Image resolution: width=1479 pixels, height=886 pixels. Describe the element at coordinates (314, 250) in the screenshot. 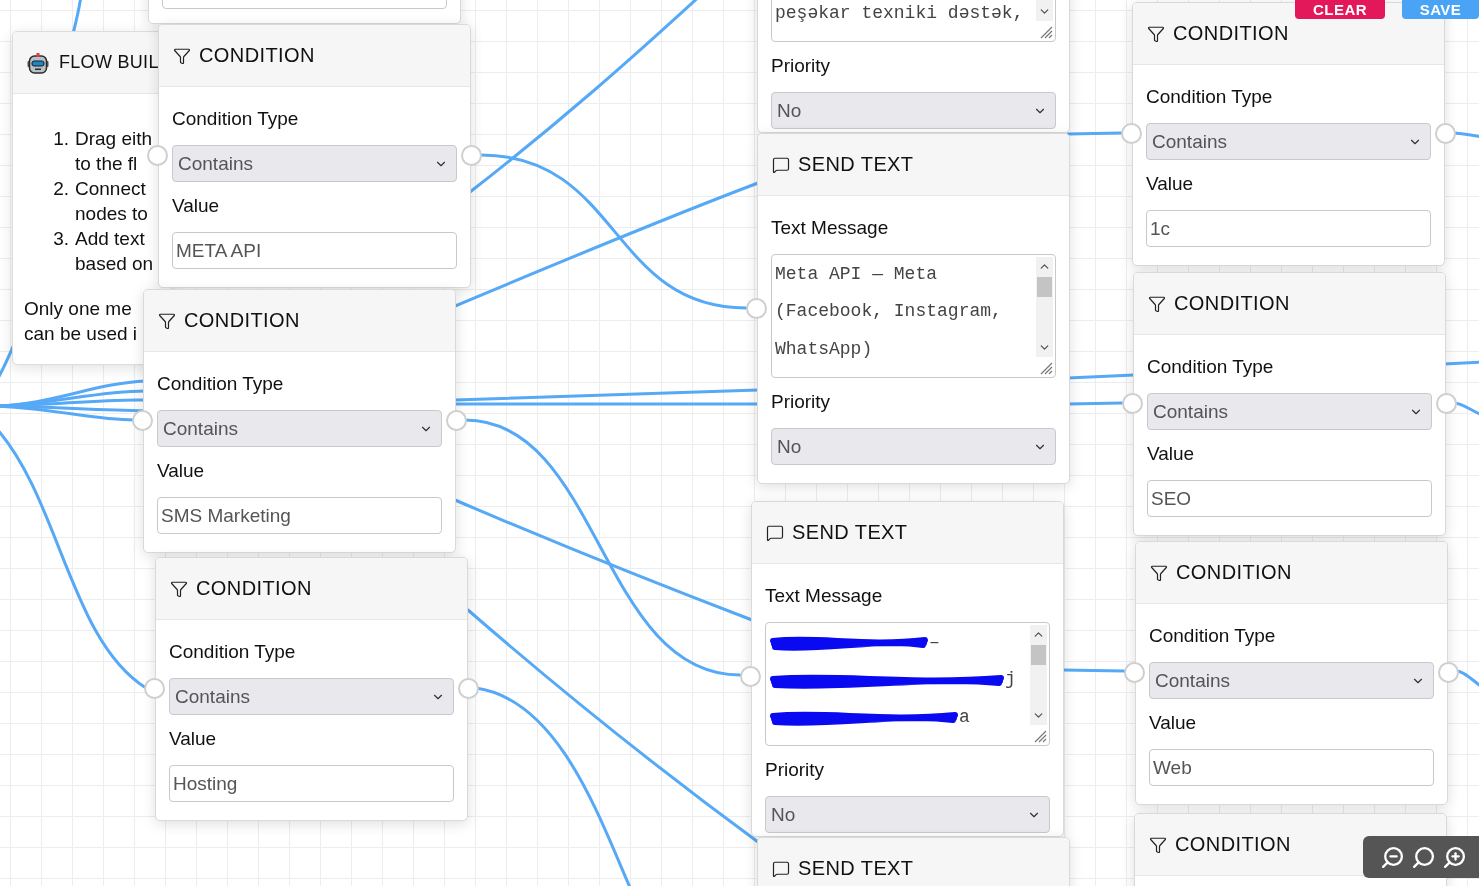

I see `text-input: META API` at that location.